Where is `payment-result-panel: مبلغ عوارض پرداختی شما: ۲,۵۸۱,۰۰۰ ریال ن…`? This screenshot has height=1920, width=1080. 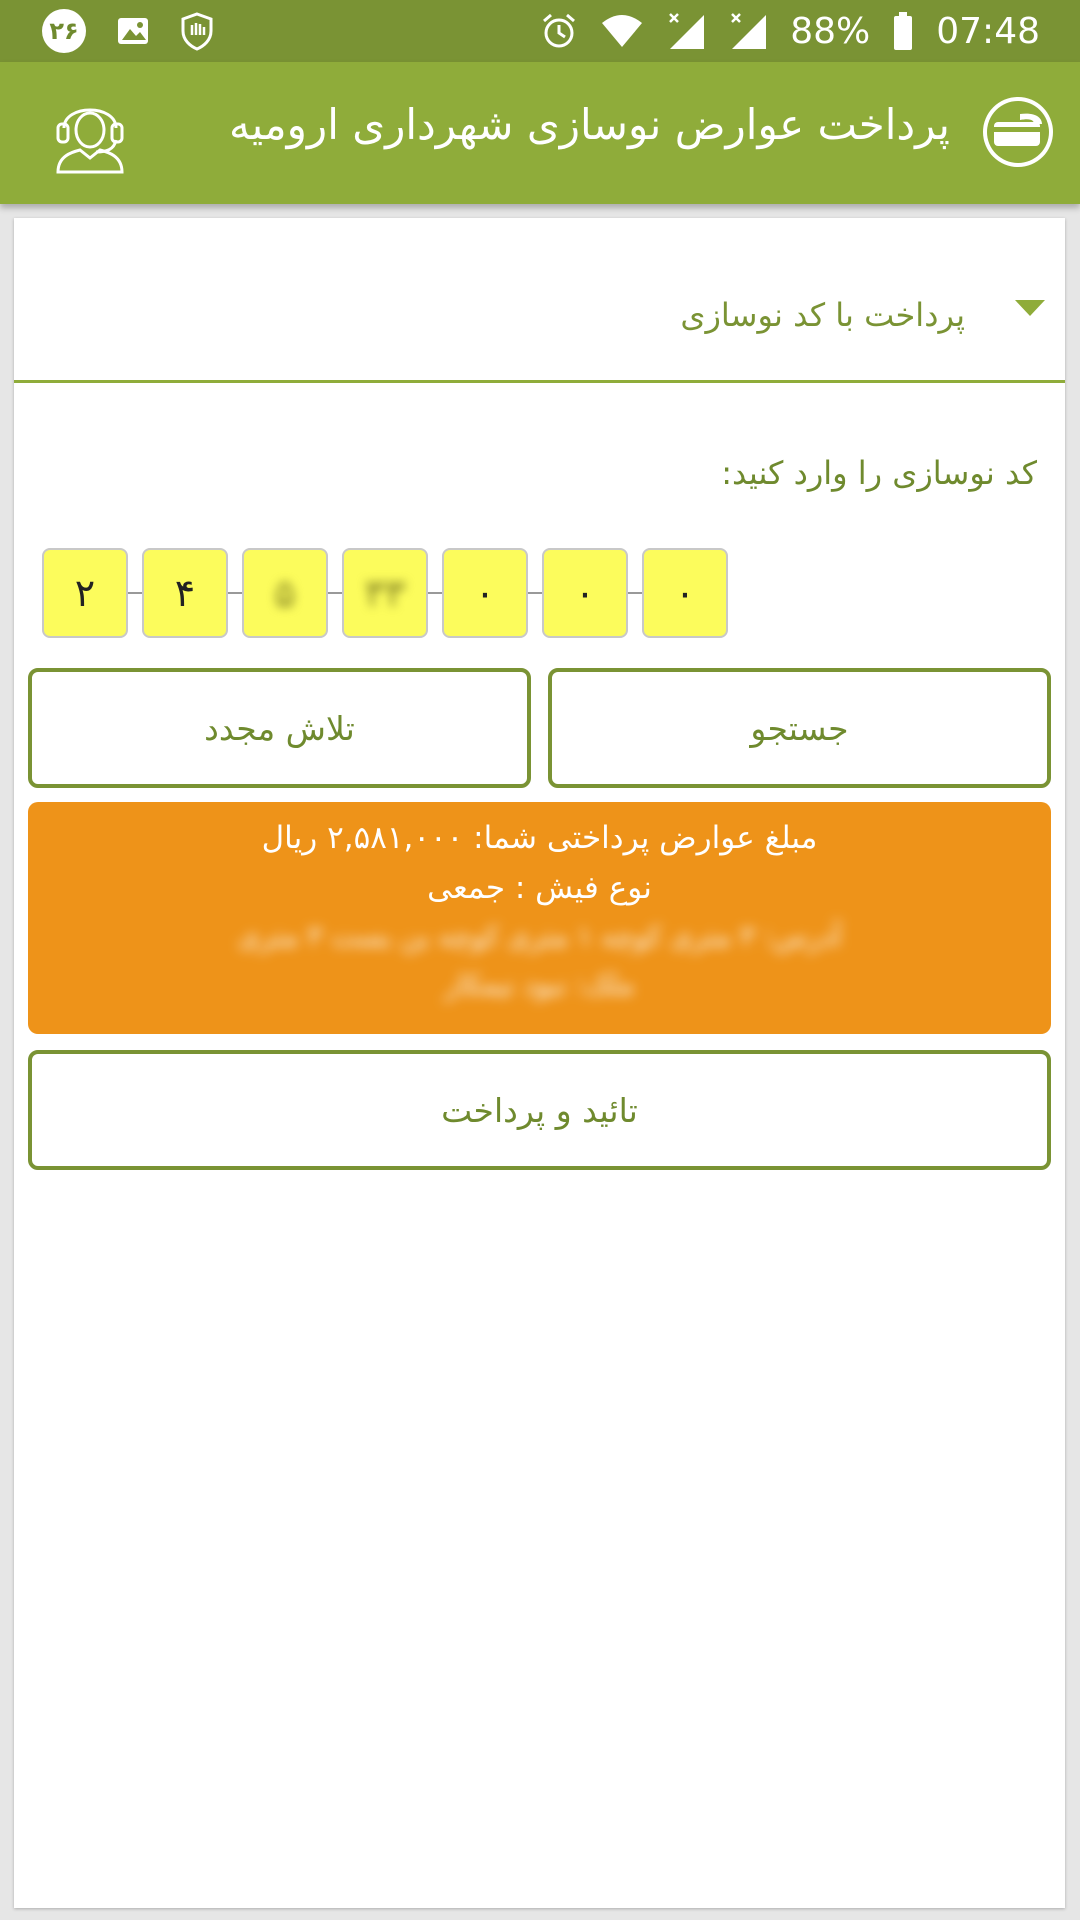
payment-result-panel: مبلغ عوارض پرداختی شما: ۲,۵۸۱,۰۰۰ ریال ن… is located at coordinates (539, 918).